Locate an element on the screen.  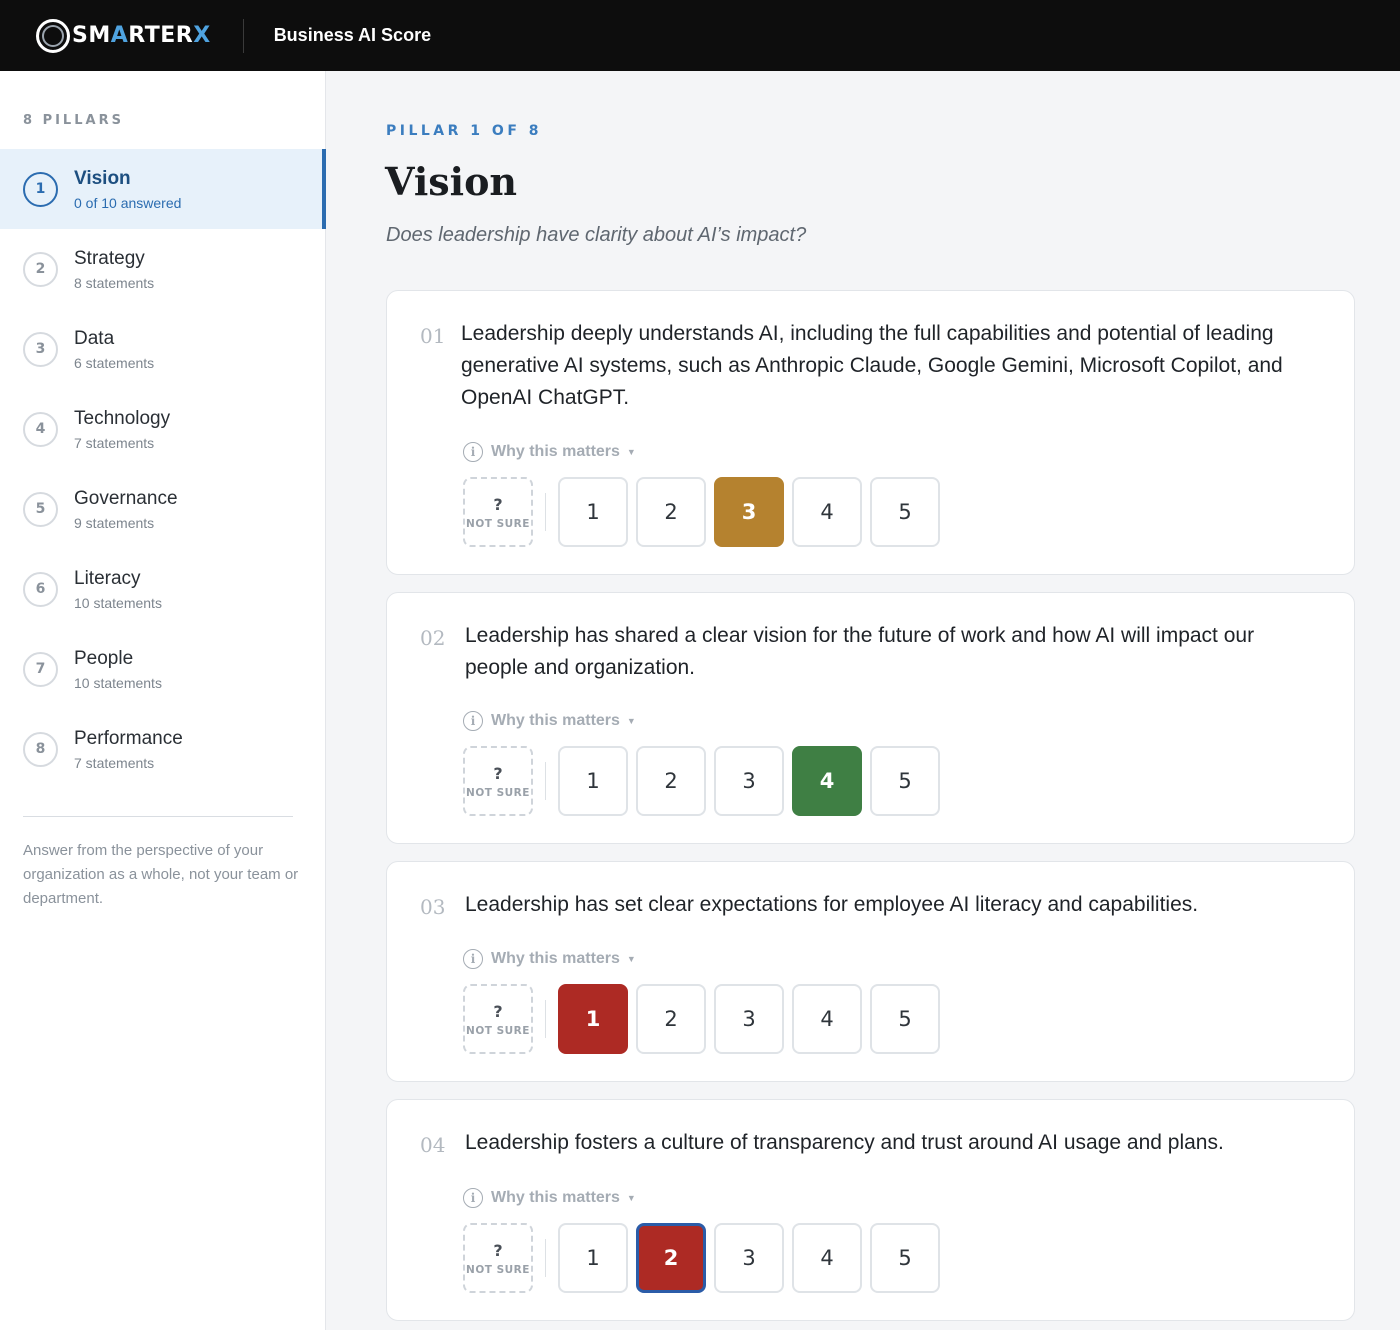
app-title: Business AI Score is located at coordinates (352, 35).